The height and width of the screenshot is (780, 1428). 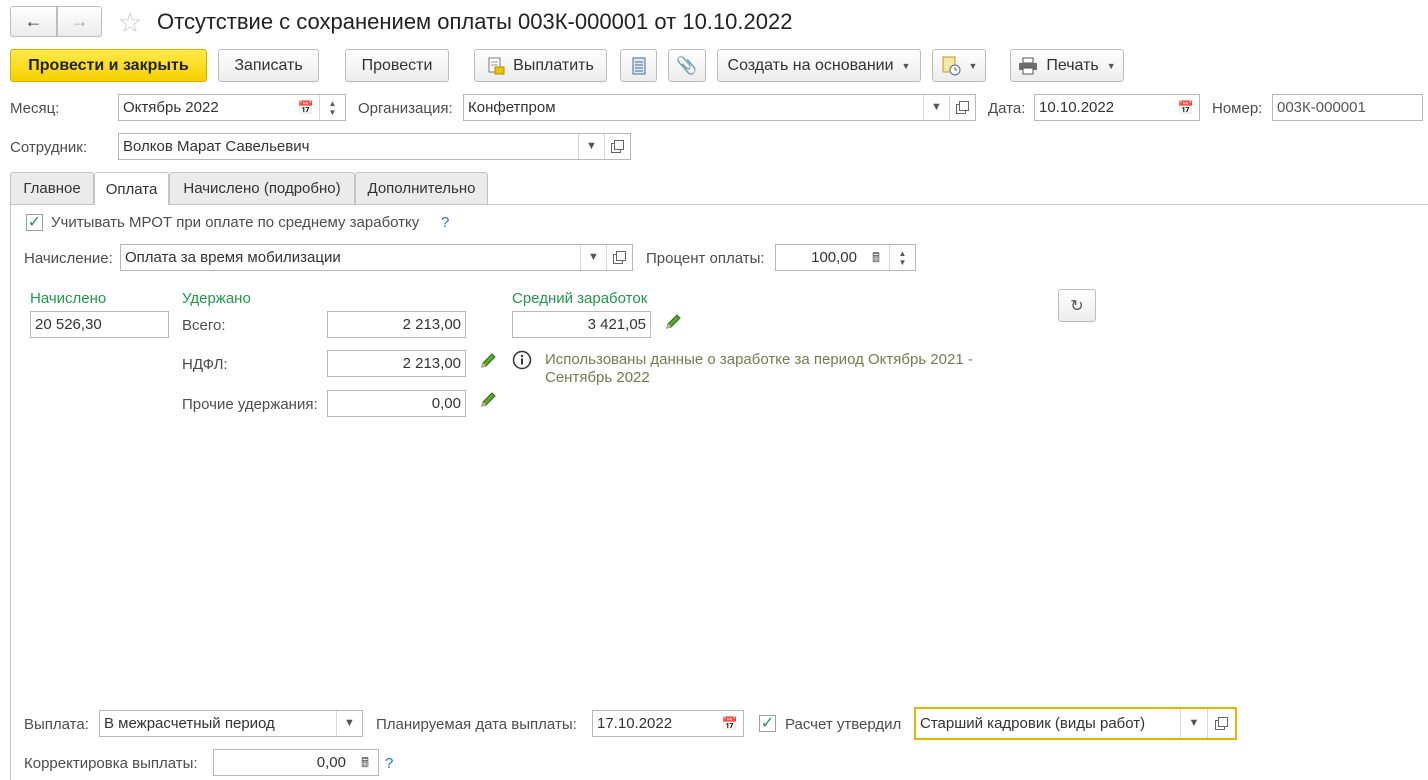 I want to click on star-icon: ☆, so click(x=130, y=22).